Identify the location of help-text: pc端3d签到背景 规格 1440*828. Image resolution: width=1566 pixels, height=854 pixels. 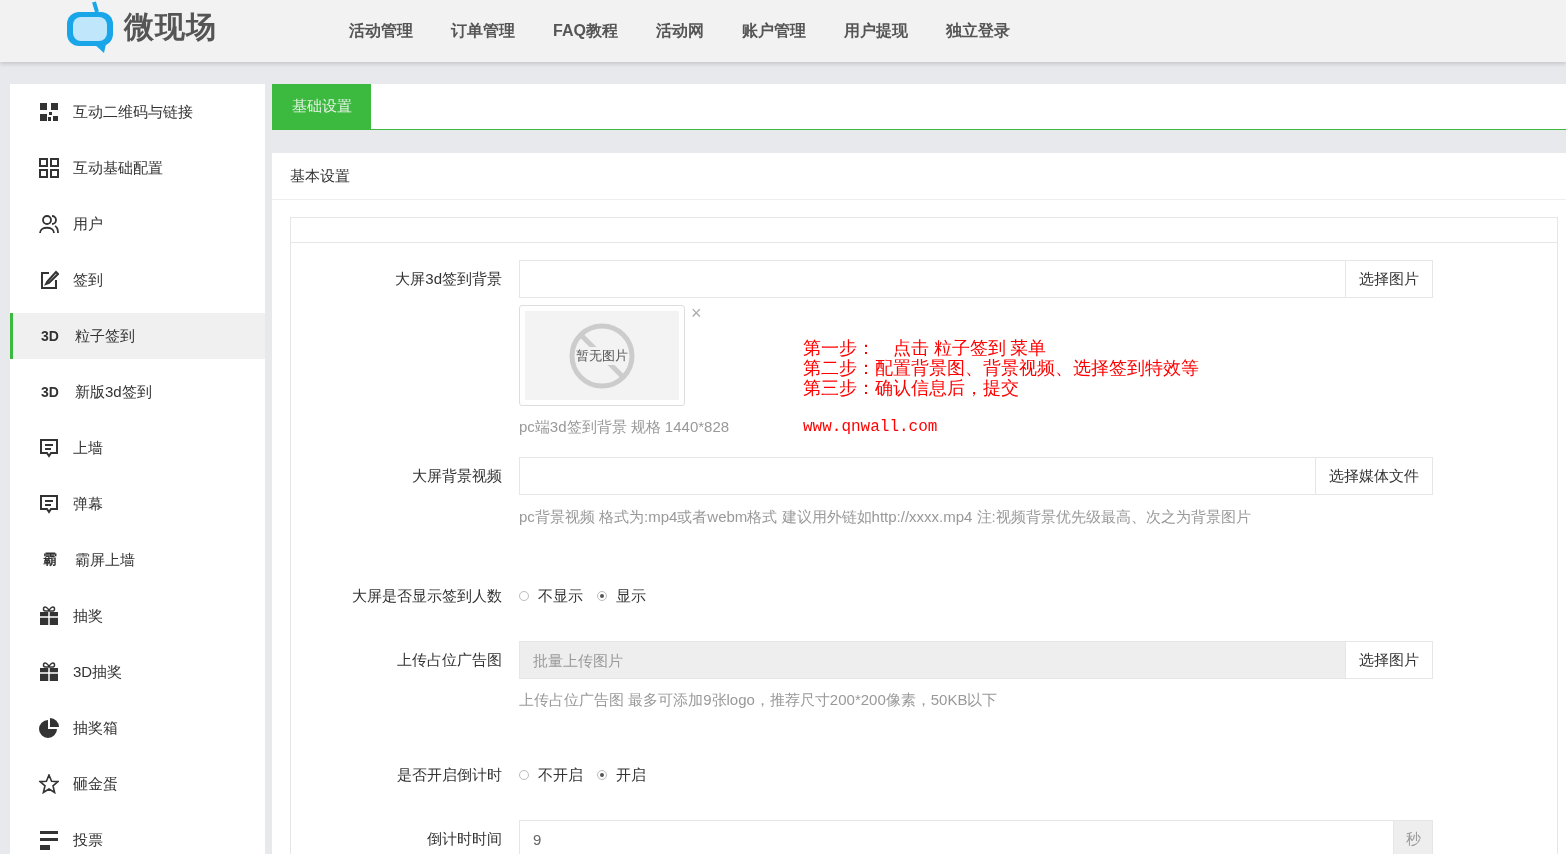
(625, 427).